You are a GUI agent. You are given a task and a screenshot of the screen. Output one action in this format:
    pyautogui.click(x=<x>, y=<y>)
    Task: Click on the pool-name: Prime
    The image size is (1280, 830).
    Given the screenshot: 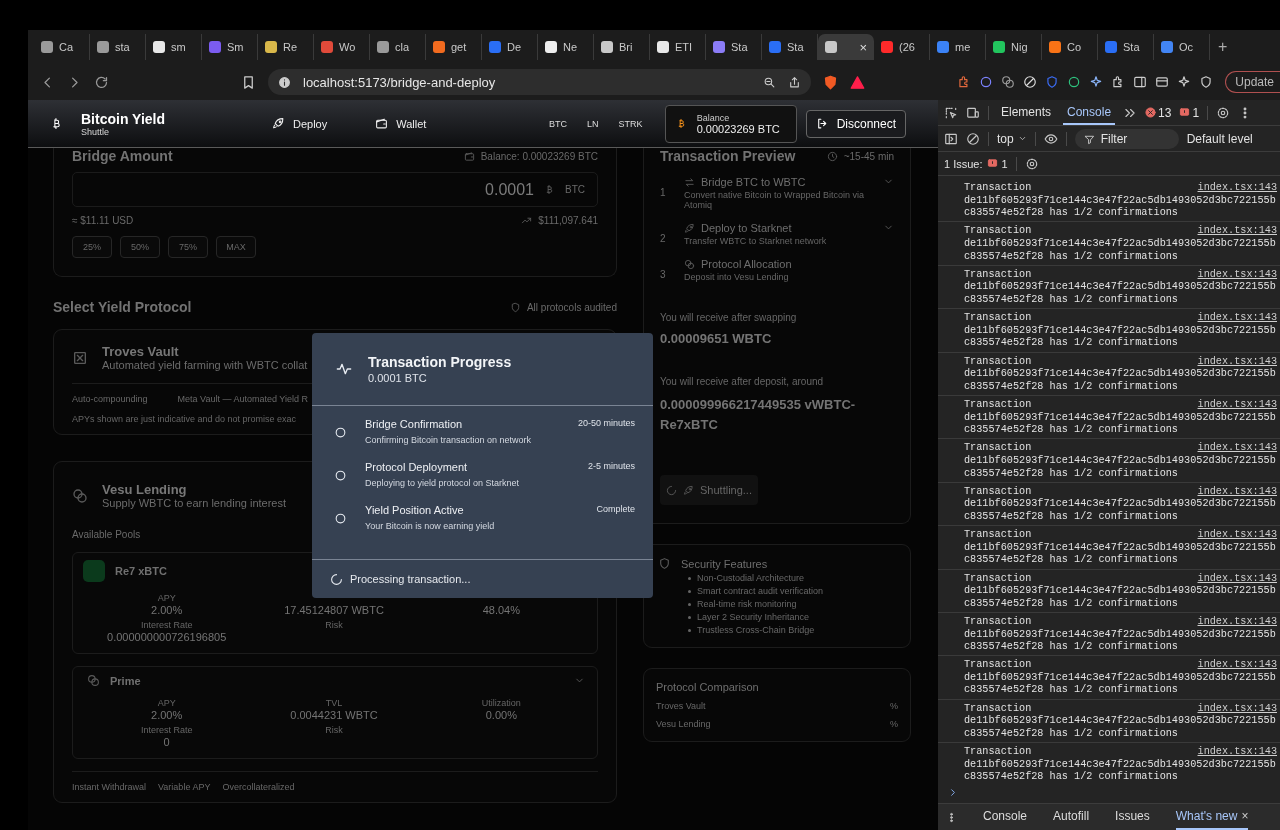 What is the action you would take?
    pyautogui.click(x=125, y=680)
    